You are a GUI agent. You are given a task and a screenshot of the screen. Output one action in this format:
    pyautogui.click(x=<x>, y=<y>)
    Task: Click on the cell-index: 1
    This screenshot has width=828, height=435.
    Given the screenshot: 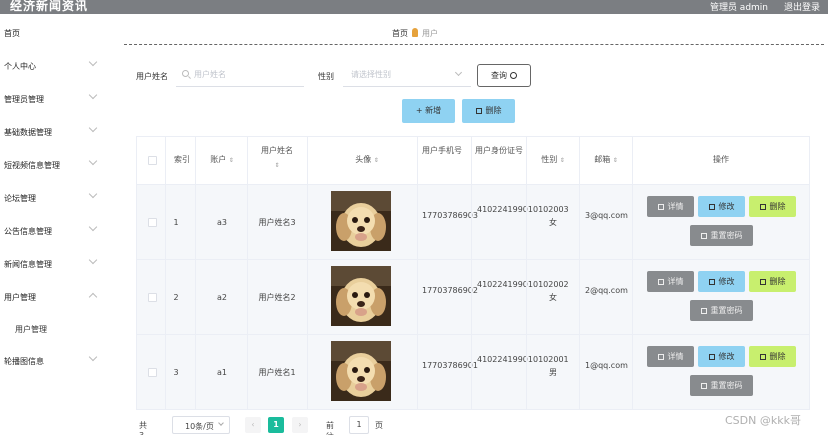 What is the action you would take?
    pyautogui.click(x=176, y=222)
    